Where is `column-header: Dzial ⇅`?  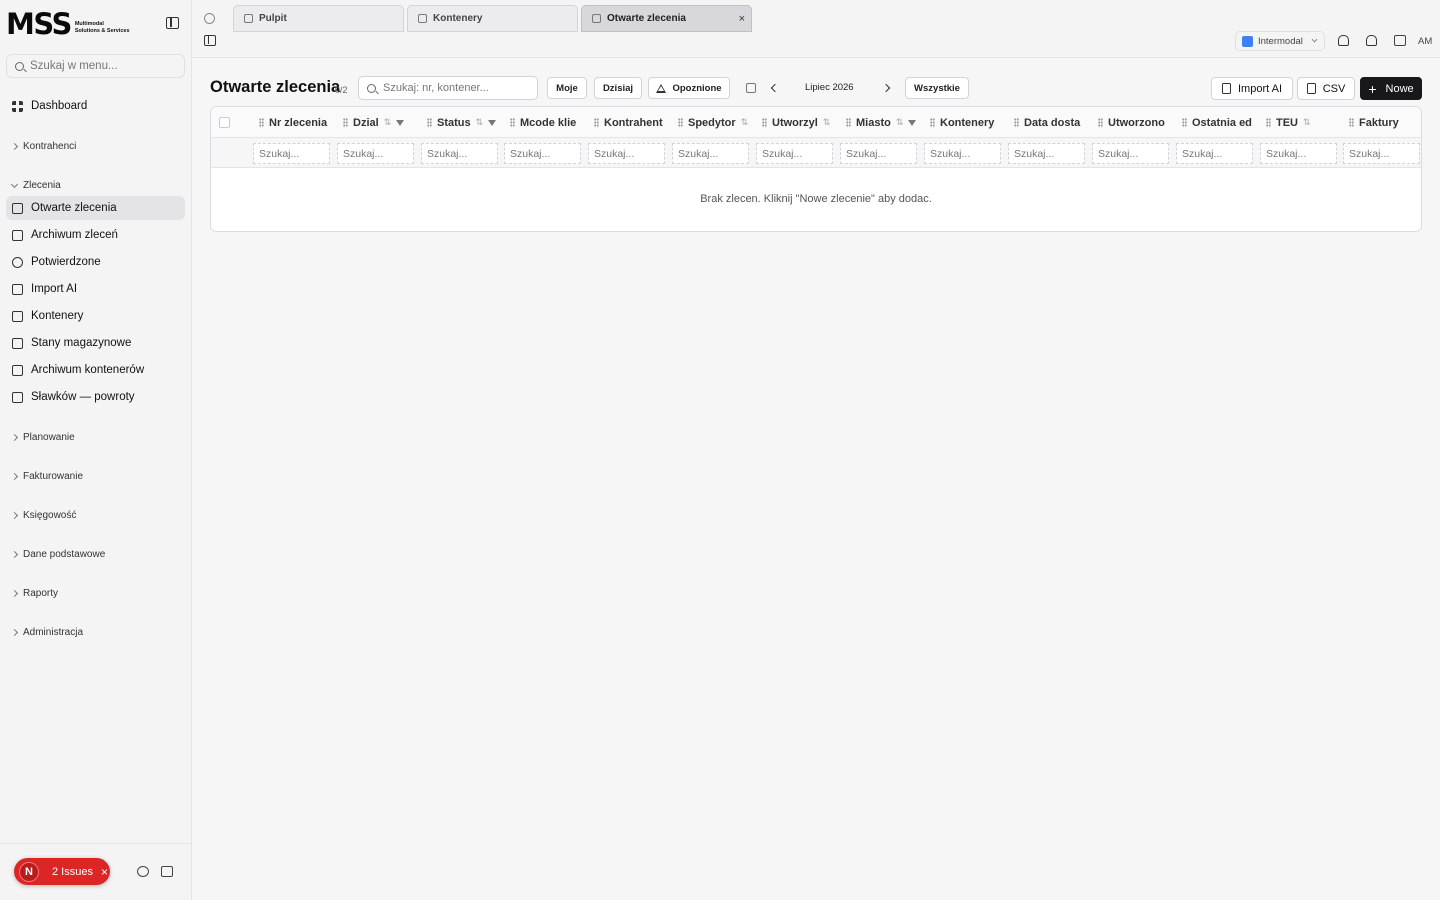 column-header: Dzial ⇅ is located at coordinates (378, 122).